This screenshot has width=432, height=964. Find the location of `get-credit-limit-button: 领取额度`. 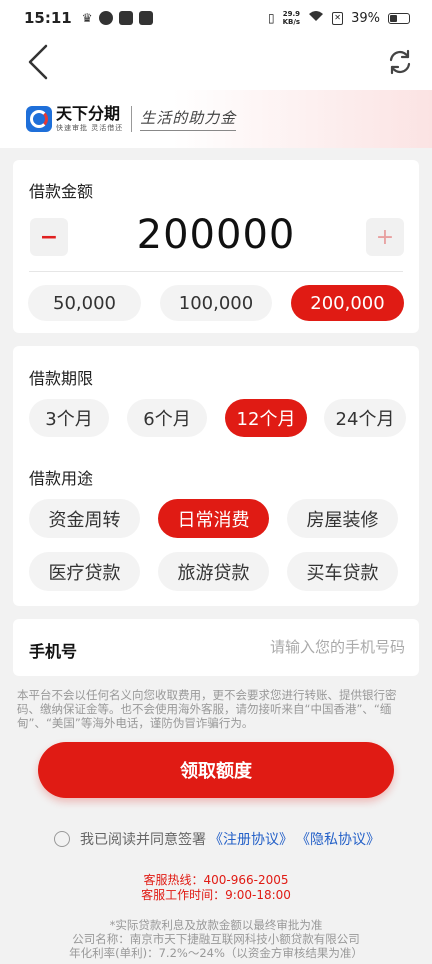

get-credit-limit-button: 领取额度 is located at coordinates (216, 770).